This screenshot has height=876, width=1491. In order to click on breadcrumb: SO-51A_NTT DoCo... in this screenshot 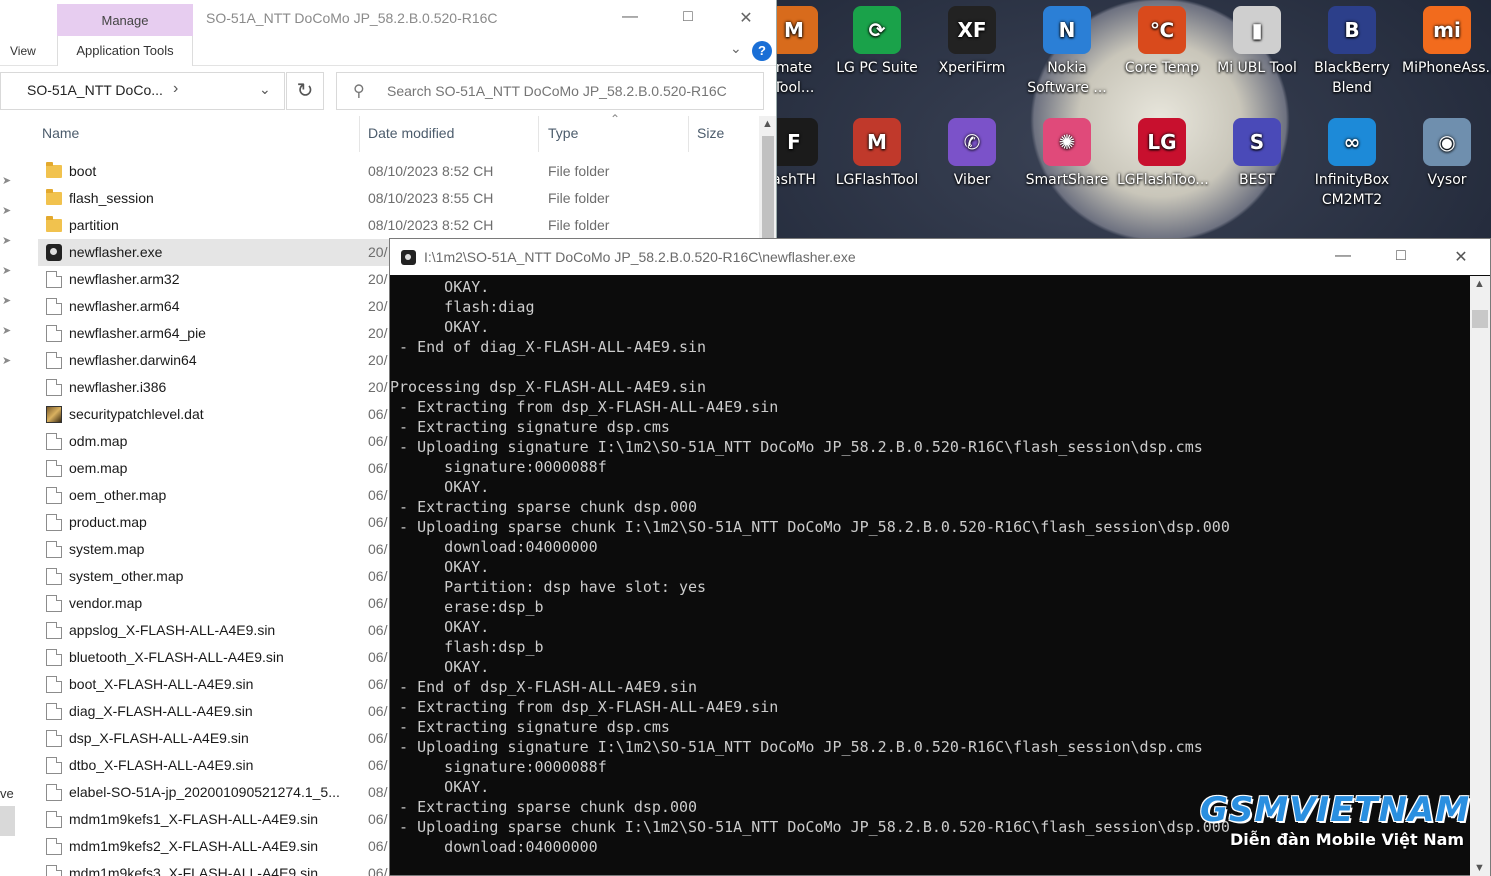, I will do `click(97, 90)`.